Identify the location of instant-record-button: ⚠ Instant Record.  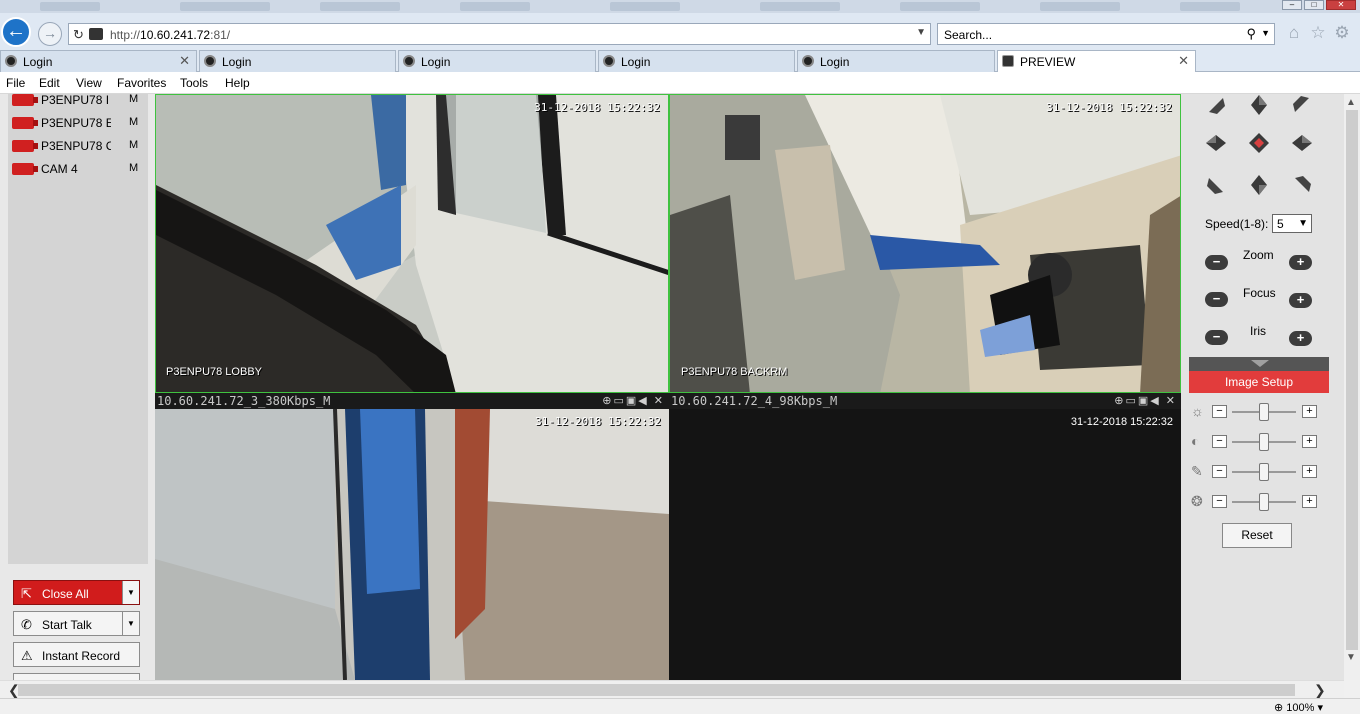
(76, 654).